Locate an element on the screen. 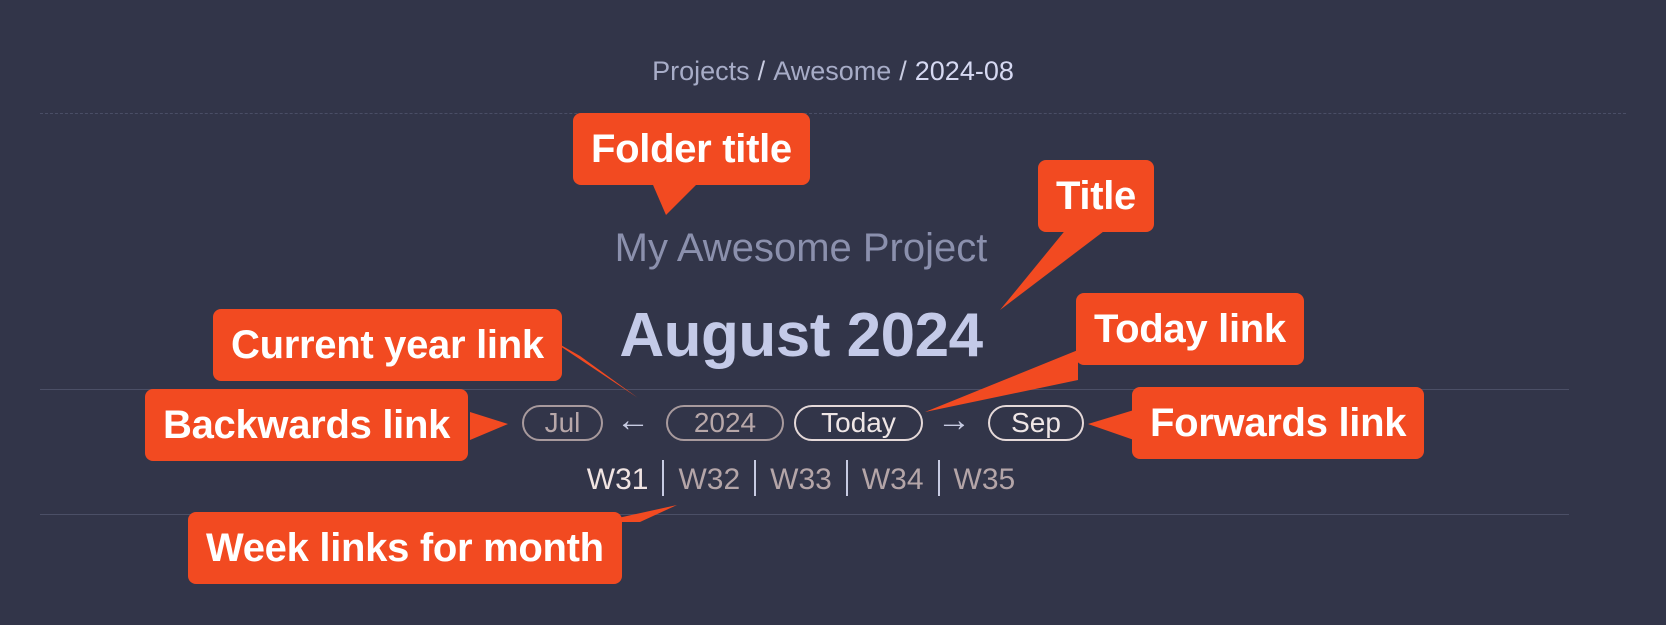  callout-title: Title is located at coordinates (1096, 196).